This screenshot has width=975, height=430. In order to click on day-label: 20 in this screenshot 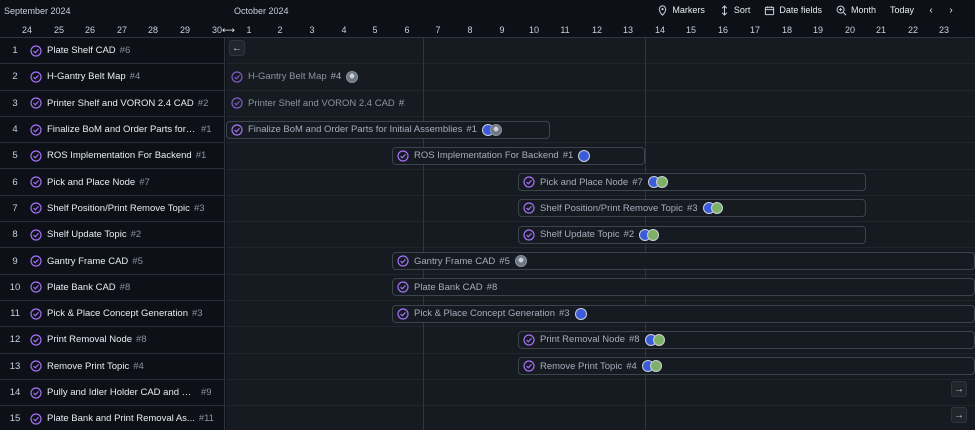, I will do `click(849, 30)`.